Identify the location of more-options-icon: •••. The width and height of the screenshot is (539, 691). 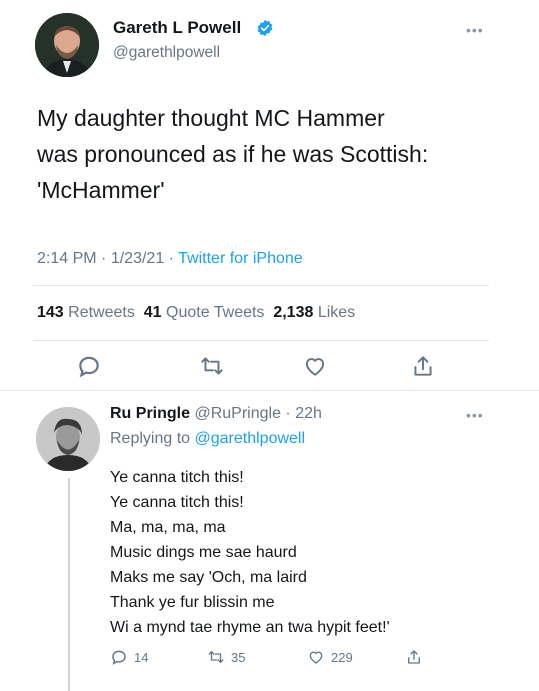
(475, 30).